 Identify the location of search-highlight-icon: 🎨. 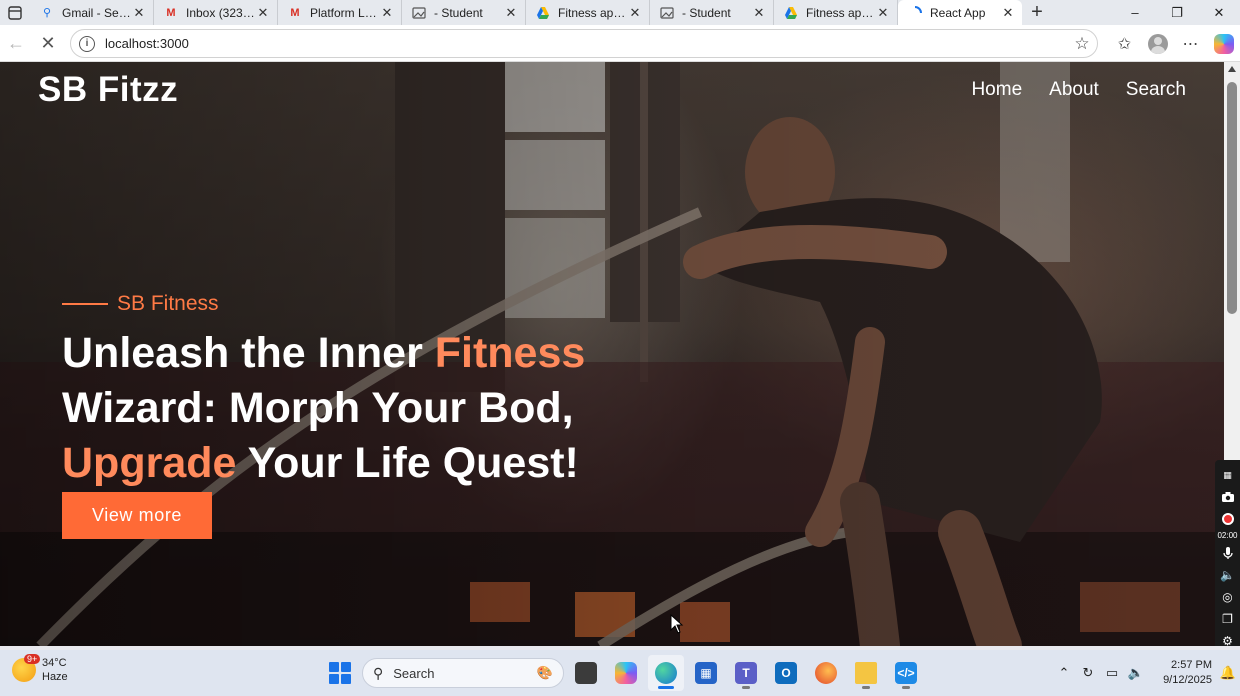
(544, 672).